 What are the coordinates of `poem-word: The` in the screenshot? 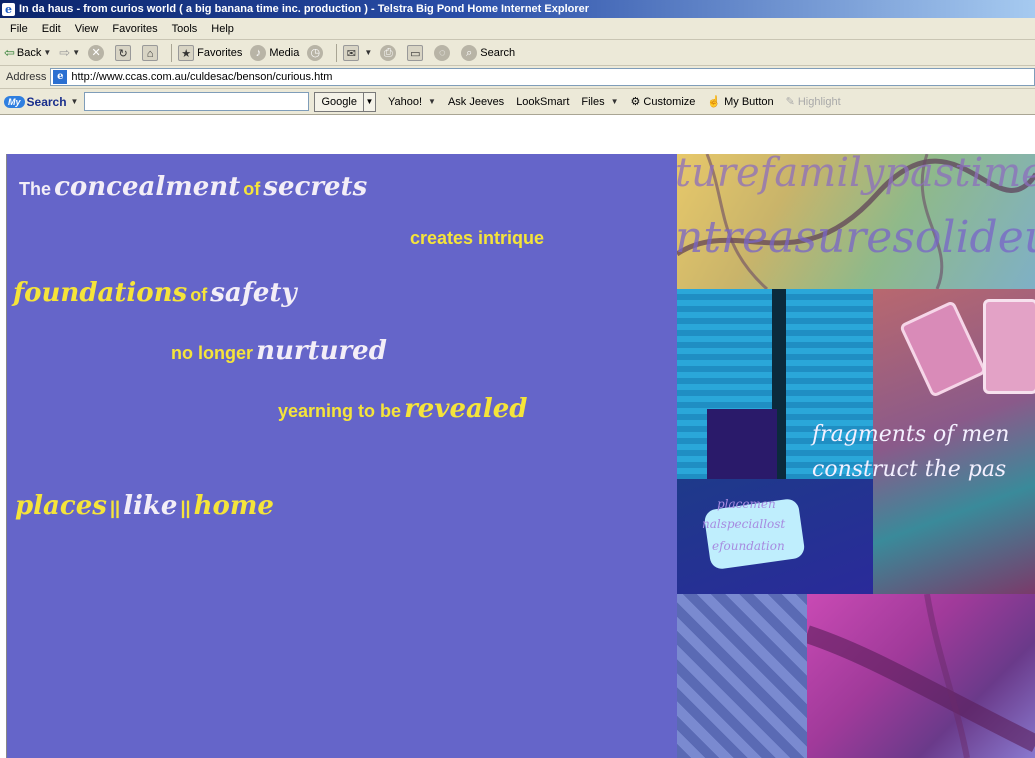 It's located at (35, 189).